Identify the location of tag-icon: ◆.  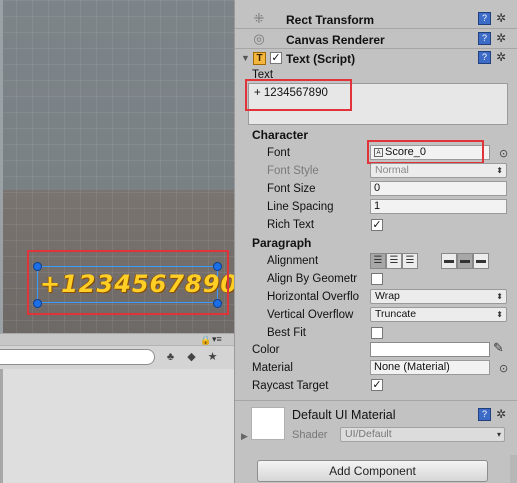
(191, 357).